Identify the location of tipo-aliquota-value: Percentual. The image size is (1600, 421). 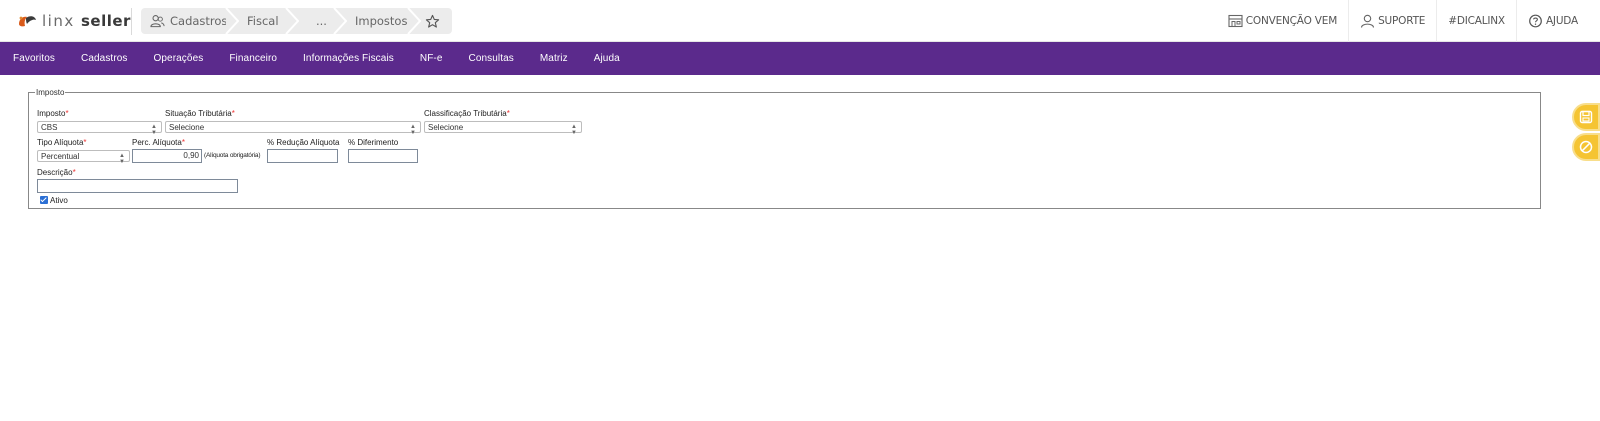
(60, 156).